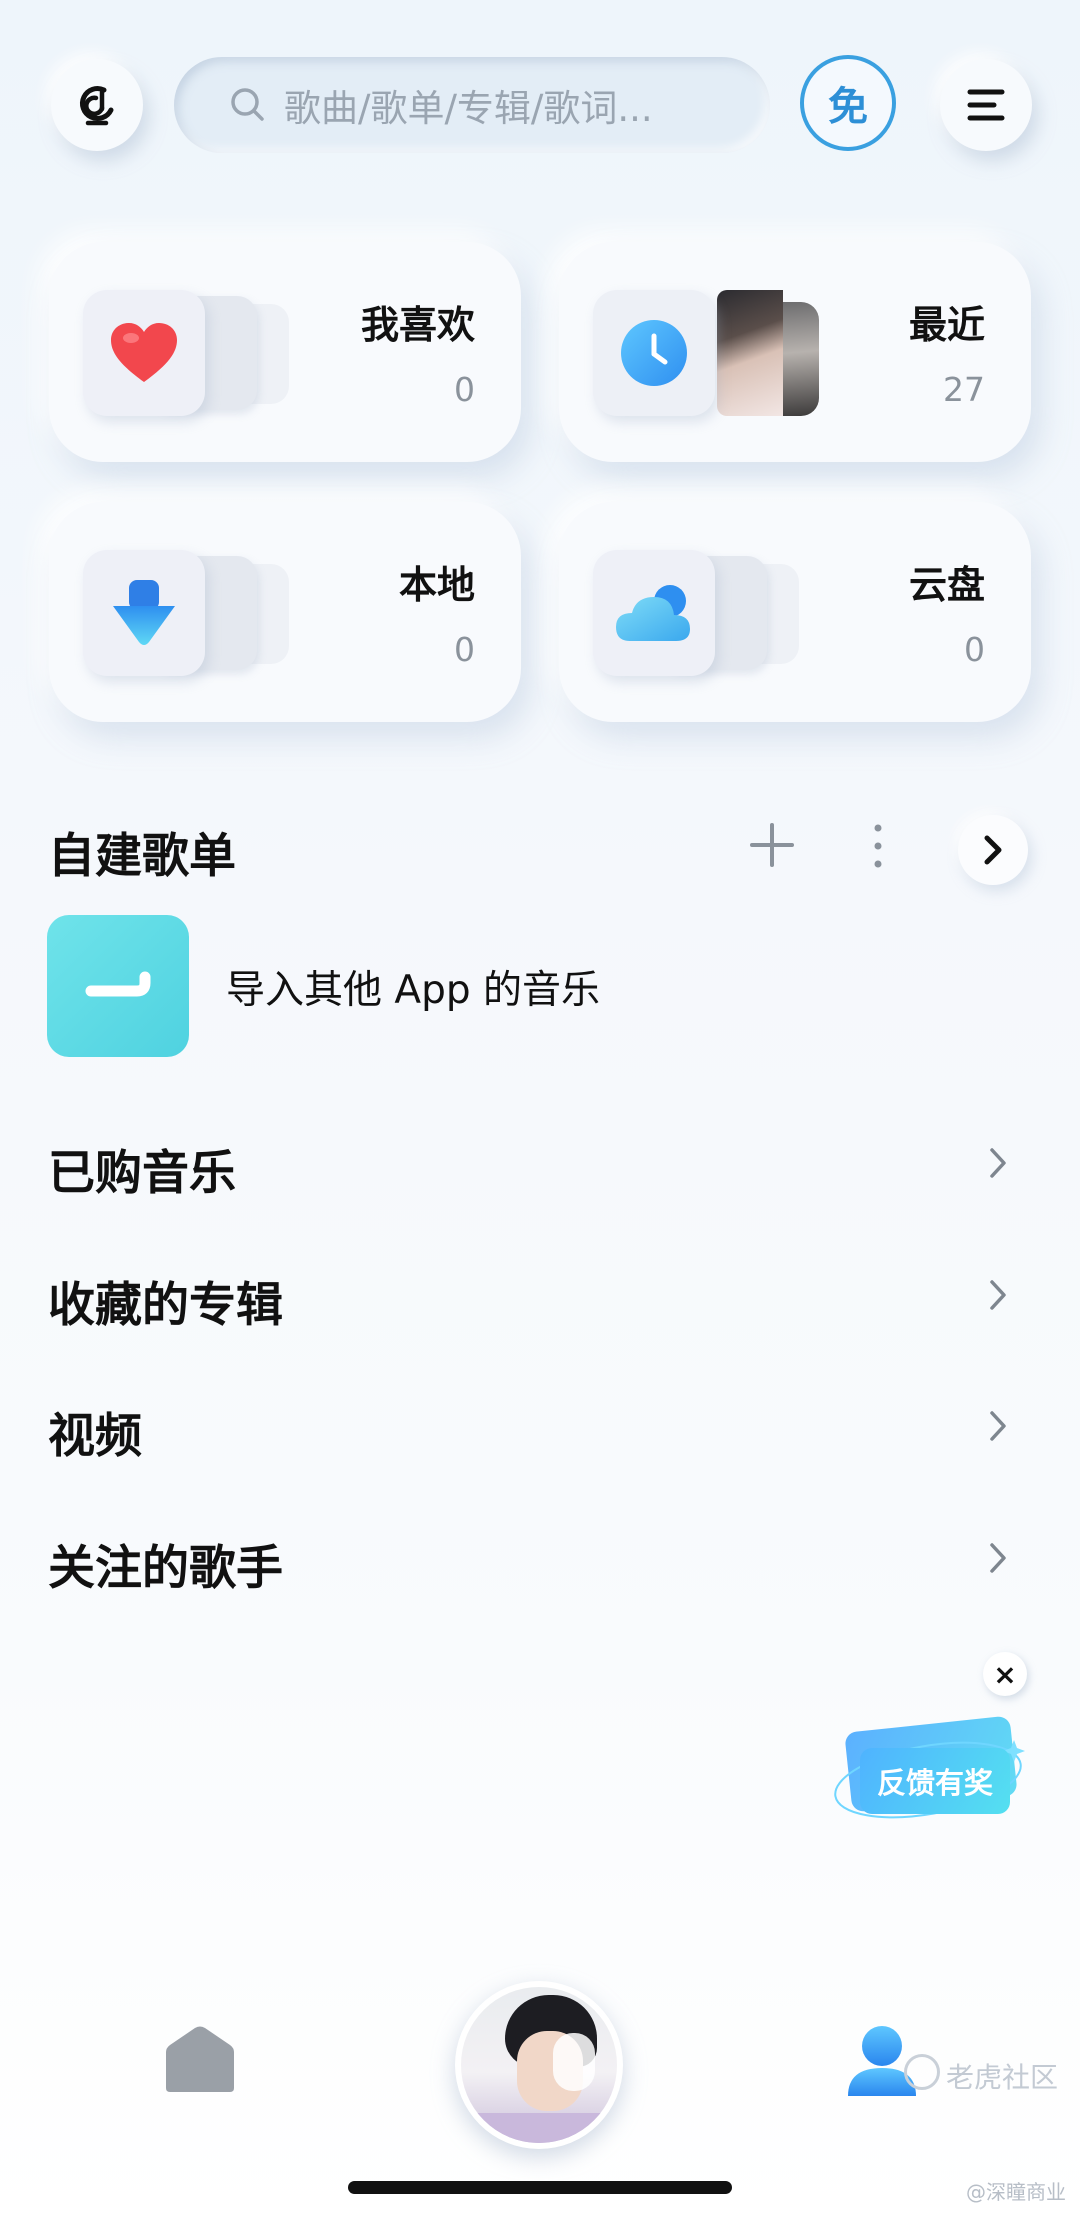 The image size is (1080, 2216). I want to click on app-logo-button, so click(97, 105).